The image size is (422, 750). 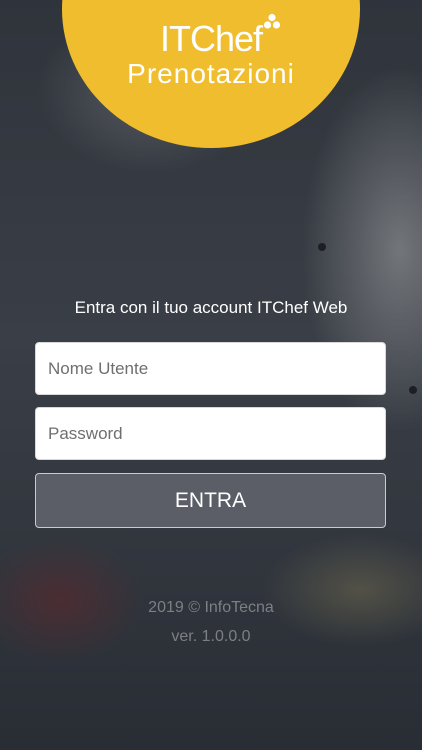 What do you see at coordinates (210, 368) in the screenshot?
I see `username-input` at bounding box center [210, 368].